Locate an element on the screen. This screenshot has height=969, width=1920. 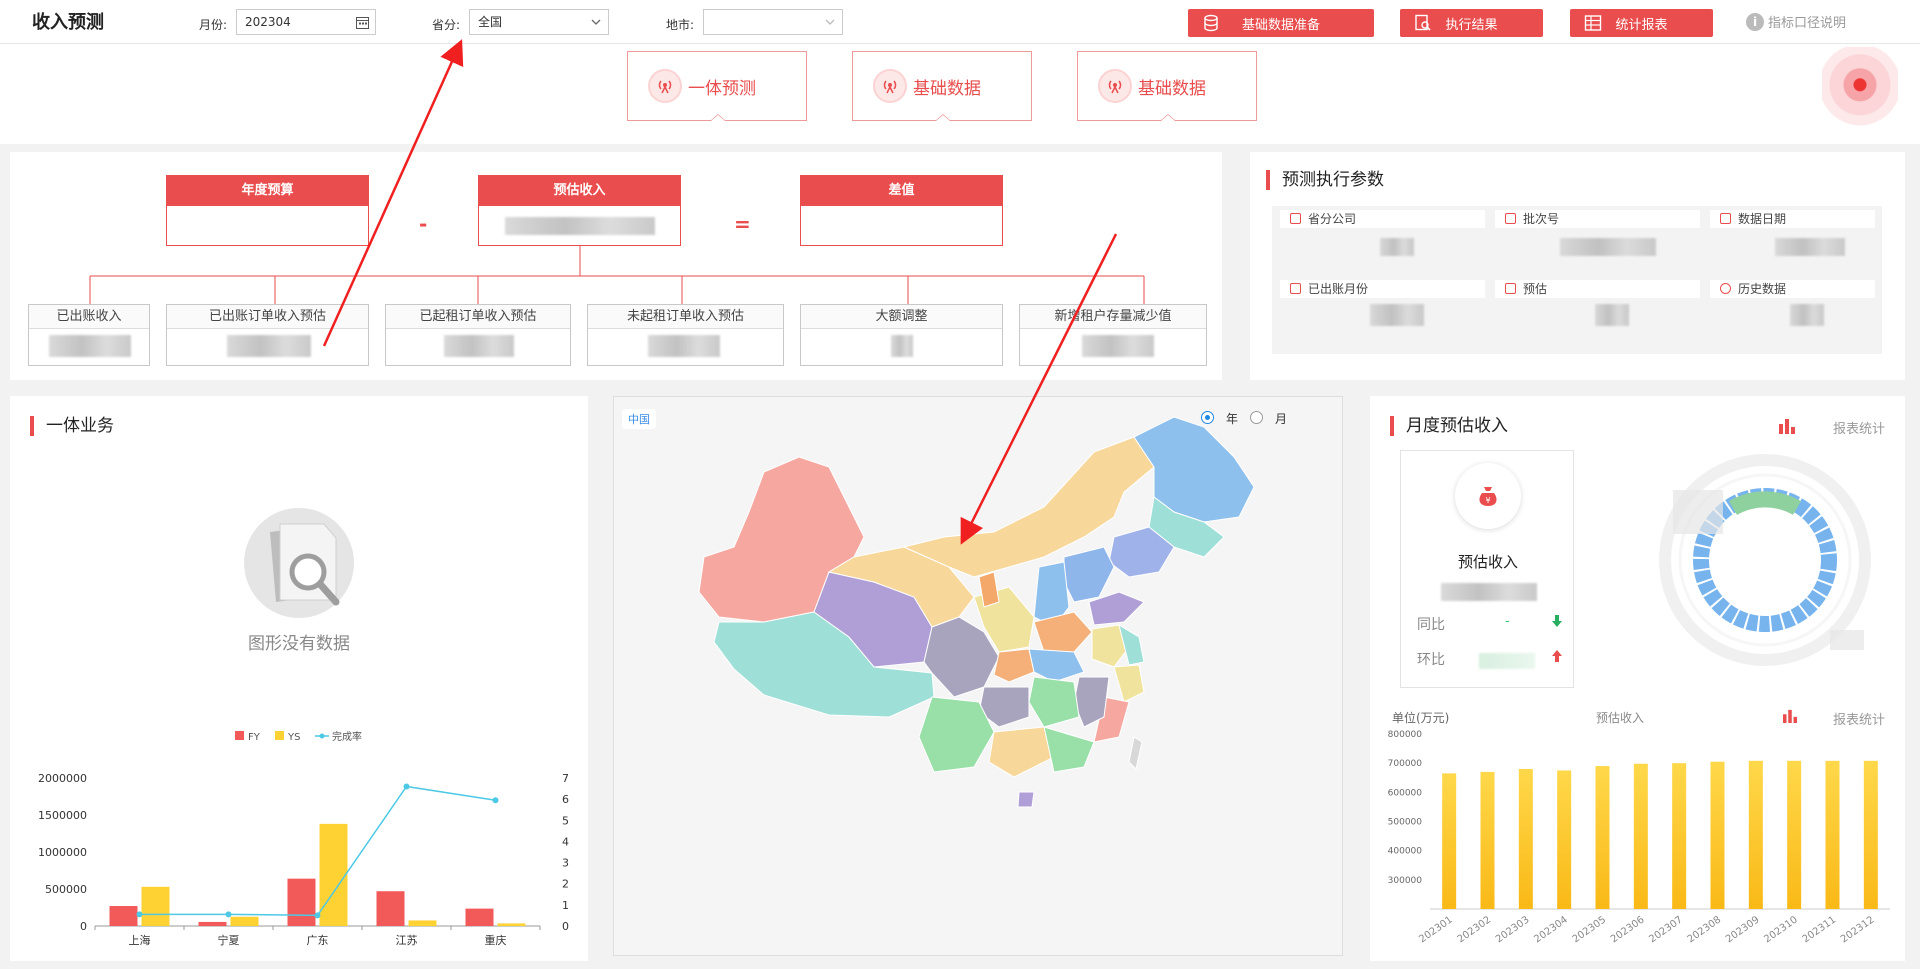
table-icon is located at coordinates (1593, 23).